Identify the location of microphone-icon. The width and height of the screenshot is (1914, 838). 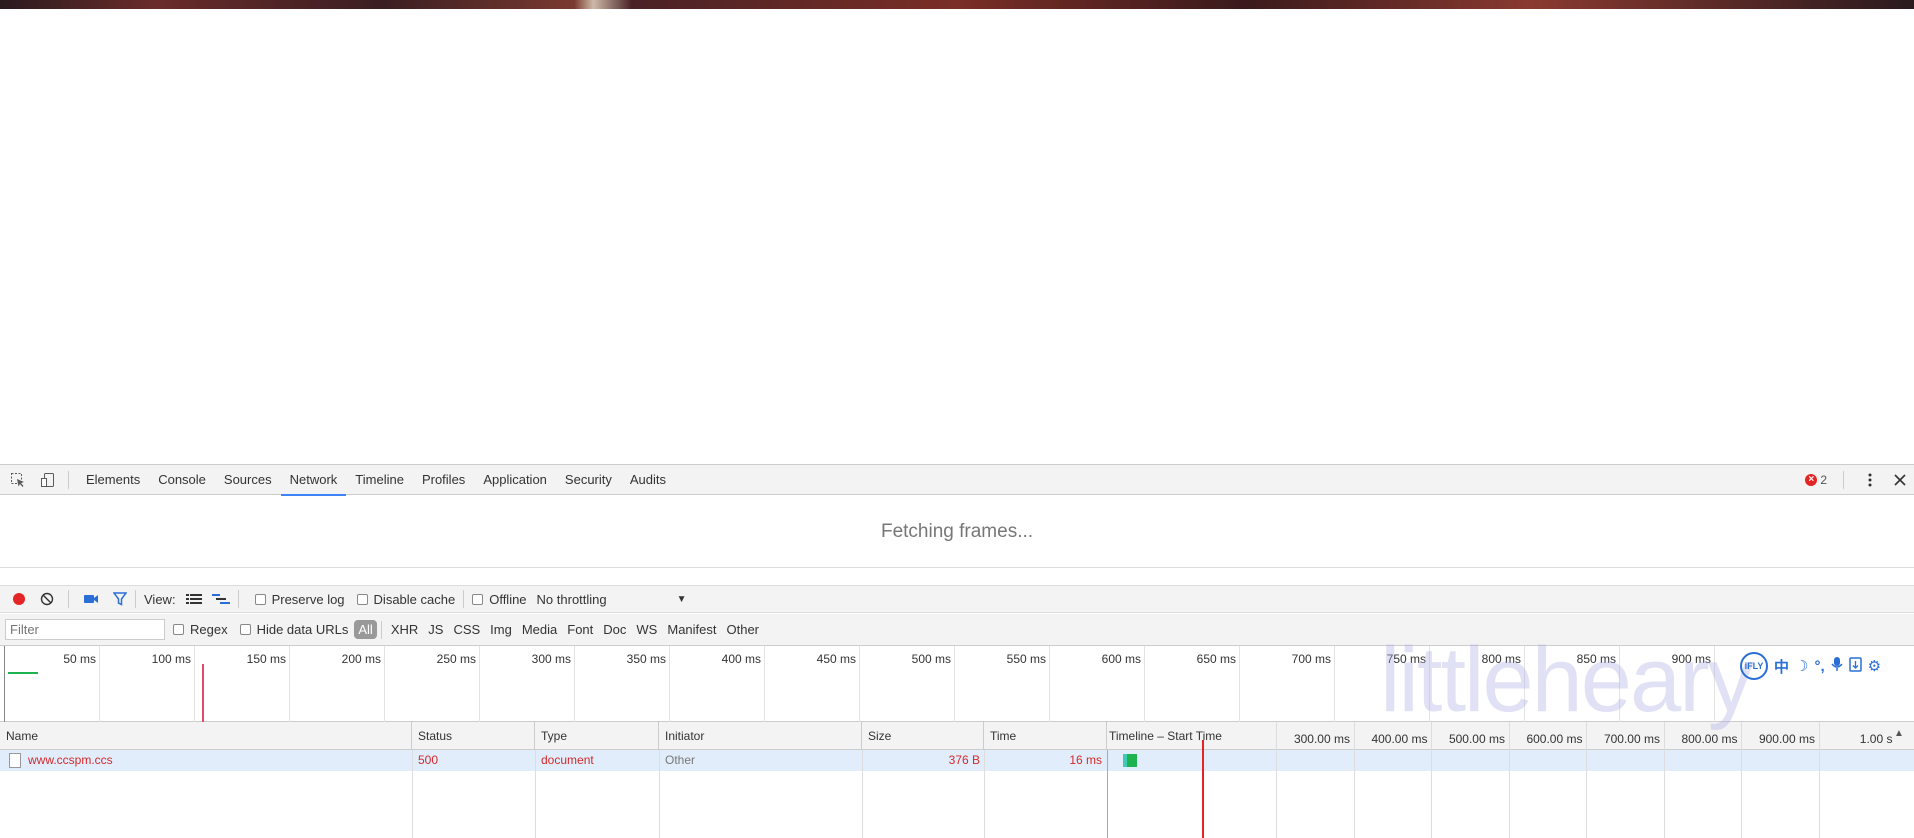
(1837, 666).